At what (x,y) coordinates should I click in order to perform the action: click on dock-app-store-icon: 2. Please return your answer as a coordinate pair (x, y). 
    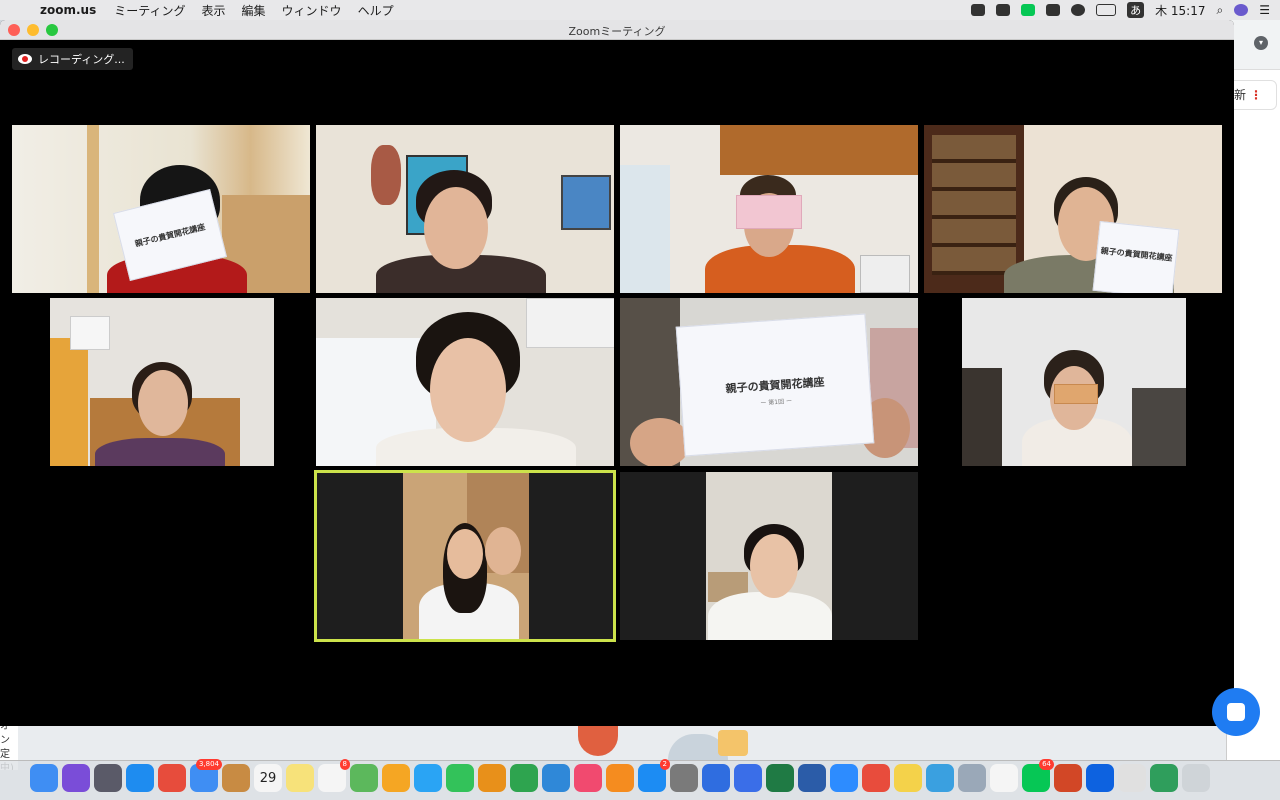
    Looking at the image, I should click on (654, 775).